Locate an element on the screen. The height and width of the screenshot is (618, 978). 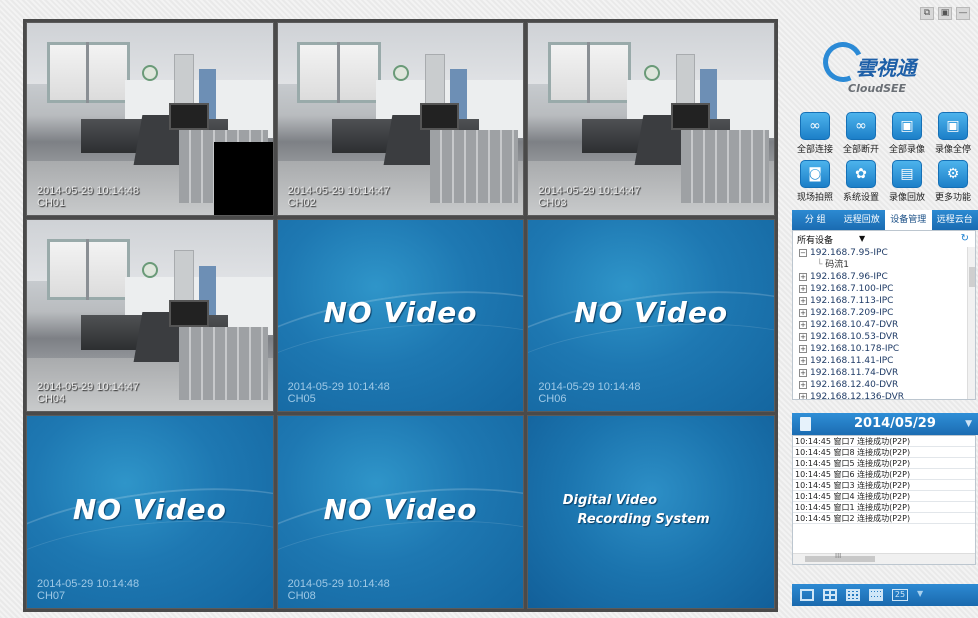
quick-button: ▤ 录像回放 is located at coordinates (907, 181).